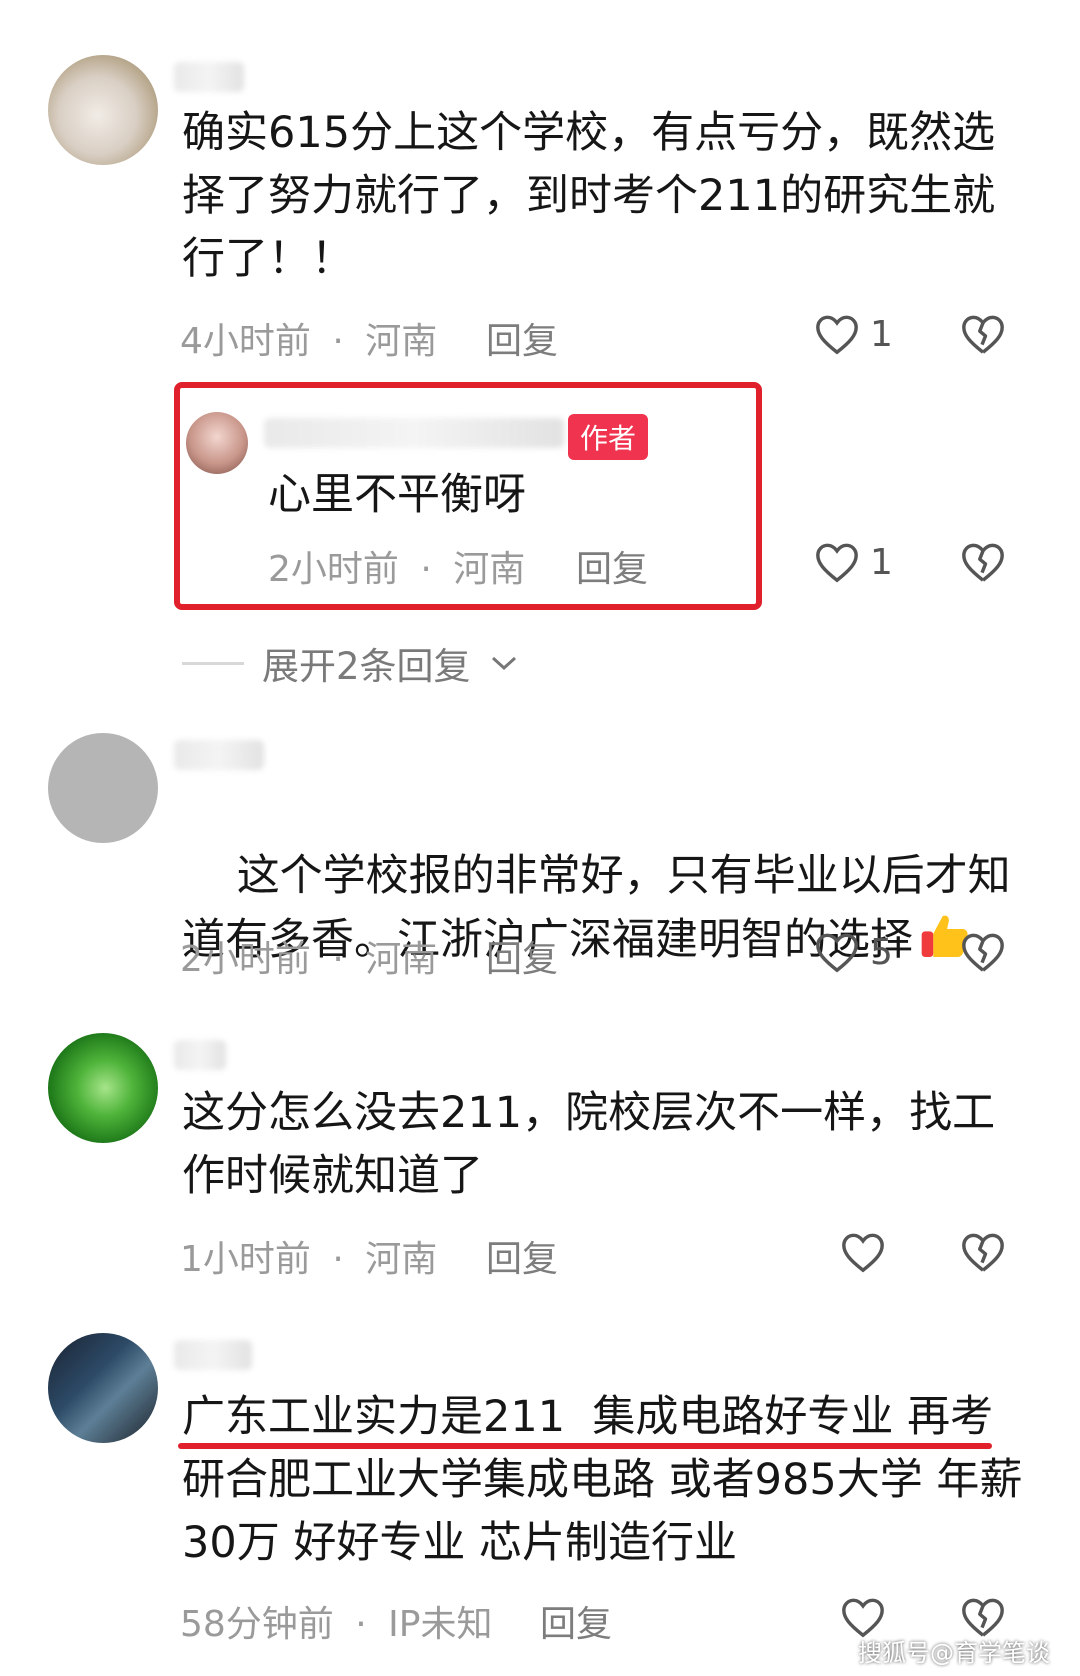 The height and width of the screenshot is (1676, 1080). Describe the element at coordinates (881, 952) in the screenshot. I see `like-count: 5` at that location.